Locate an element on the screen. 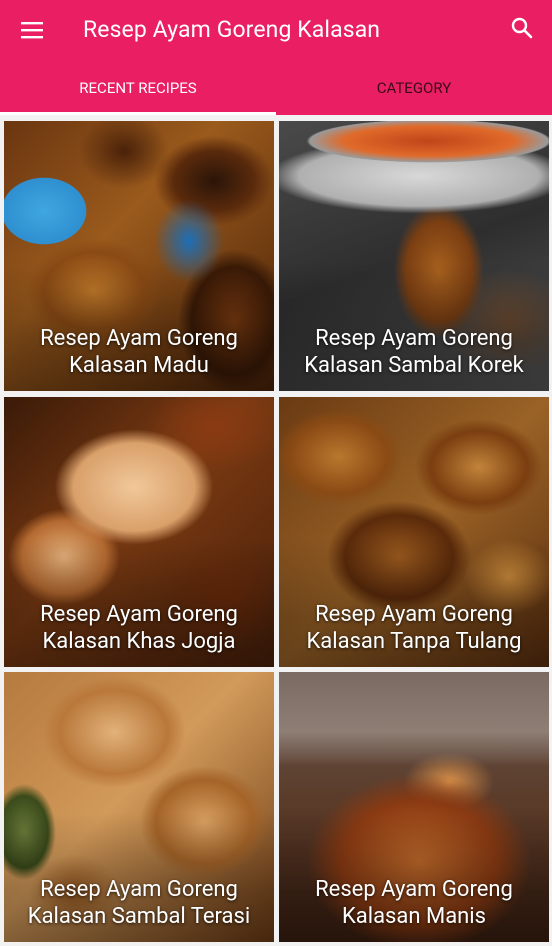 The height and width of the screenshot is (946, 552). tab-category: CATEGORY is located at coordinates (414, 88).